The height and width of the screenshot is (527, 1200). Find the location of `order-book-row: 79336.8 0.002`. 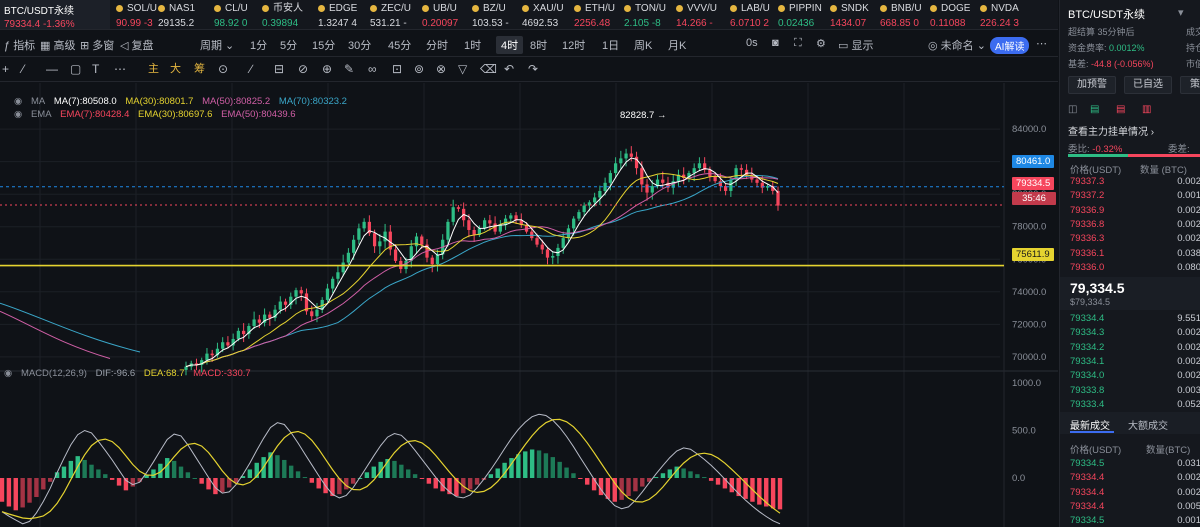

order-book-row: 79336.8 0.002 is located at coordinates (1135, 225).